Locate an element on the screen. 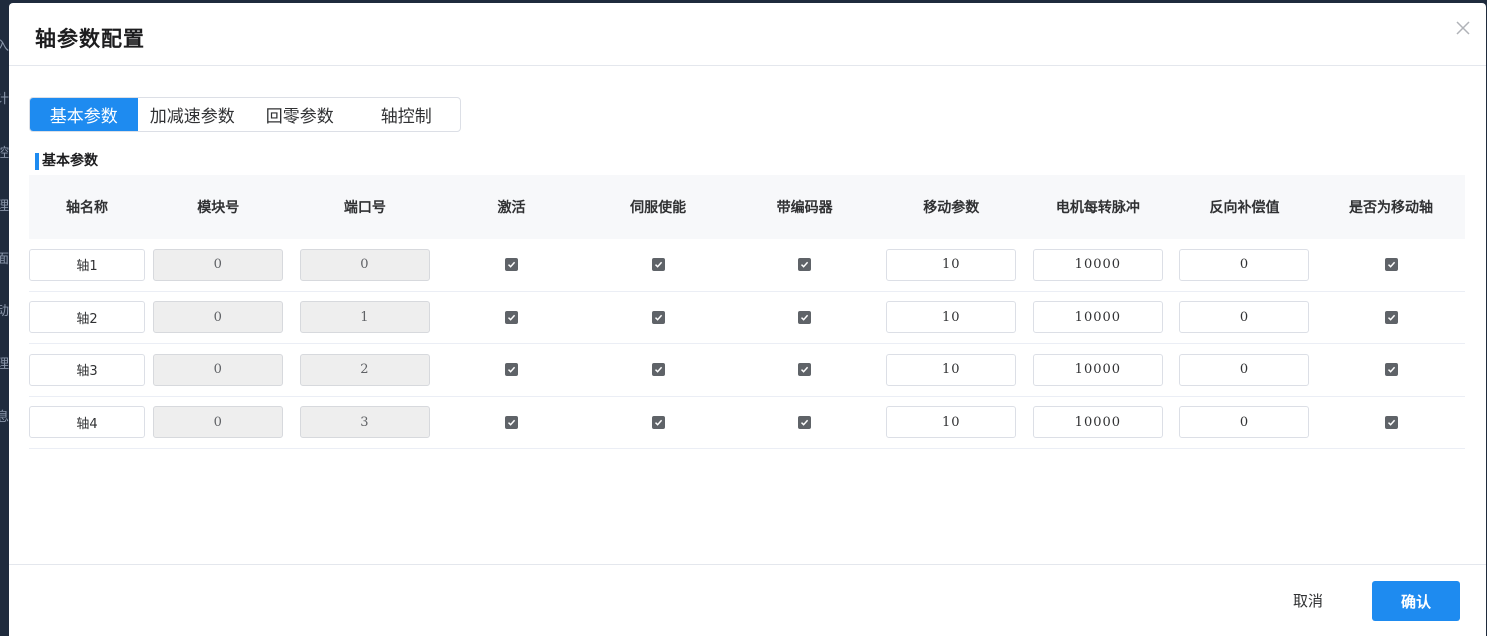  port-number-field: 2 is located at coordinates (364, 369).